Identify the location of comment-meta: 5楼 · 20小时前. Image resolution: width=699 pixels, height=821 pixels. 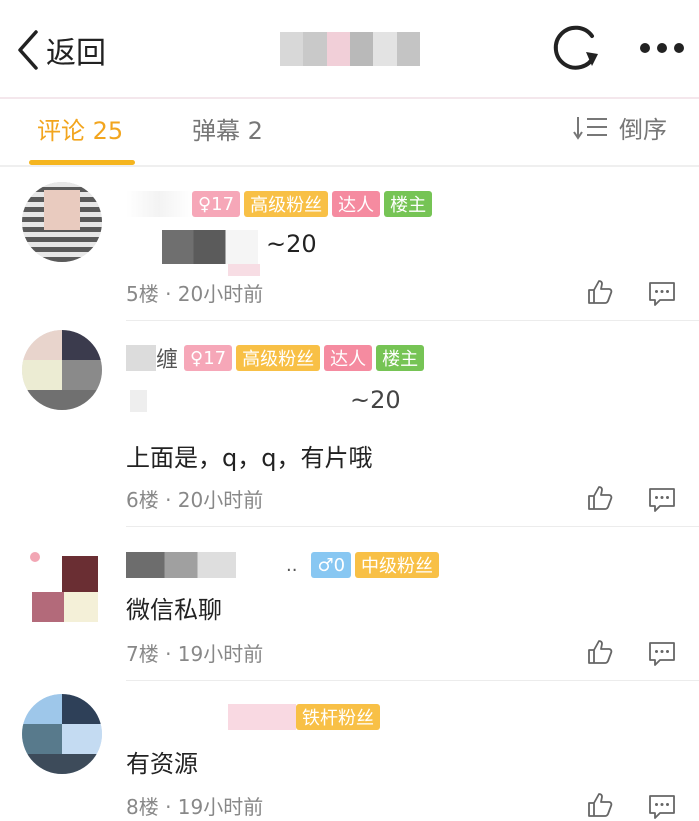
(195, 294).